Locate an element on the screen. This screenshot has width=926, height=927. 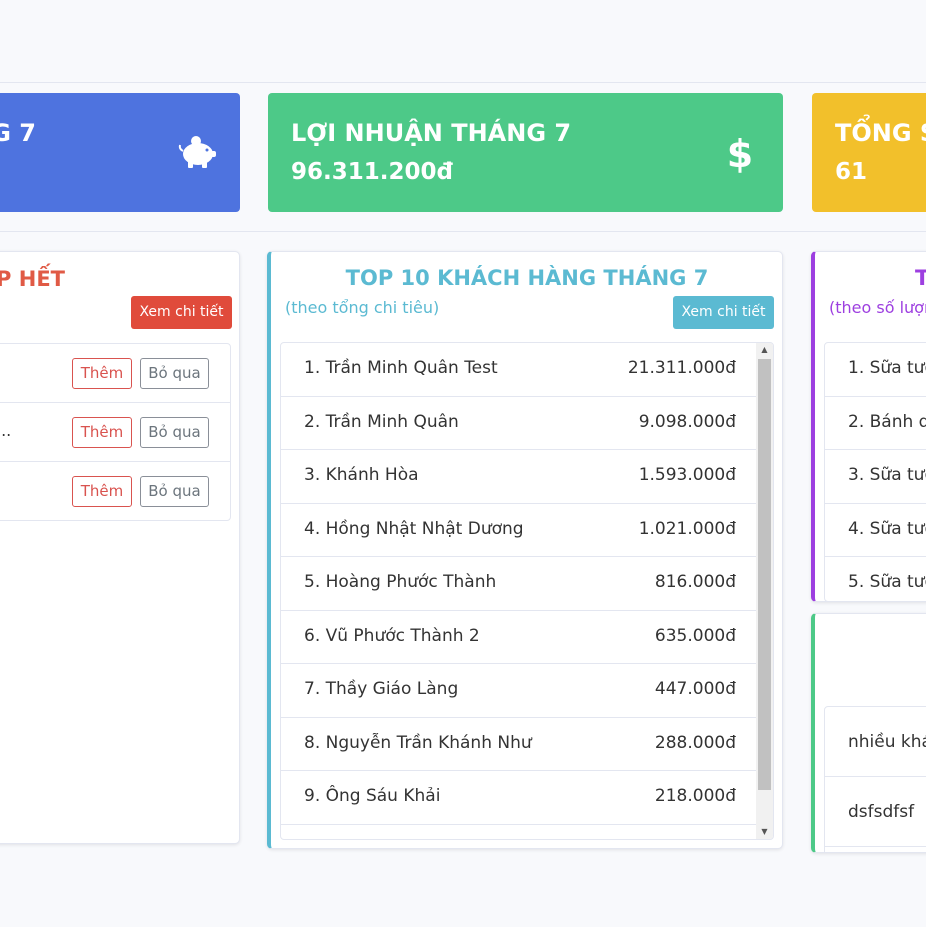
list-item: nhiều khác is located at coordinates (875, 742).